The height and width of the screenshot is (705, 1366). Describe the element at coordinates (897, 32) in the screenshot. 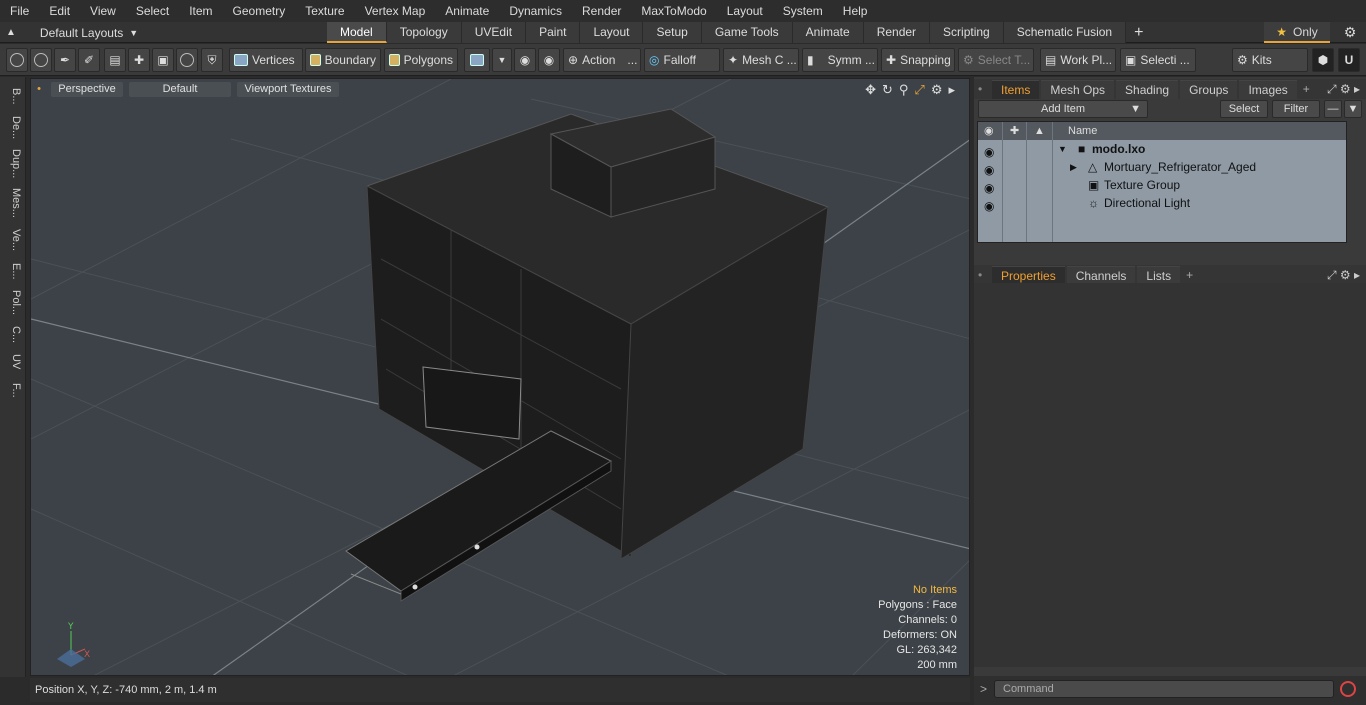

I see `tab-render: Render` at that location.